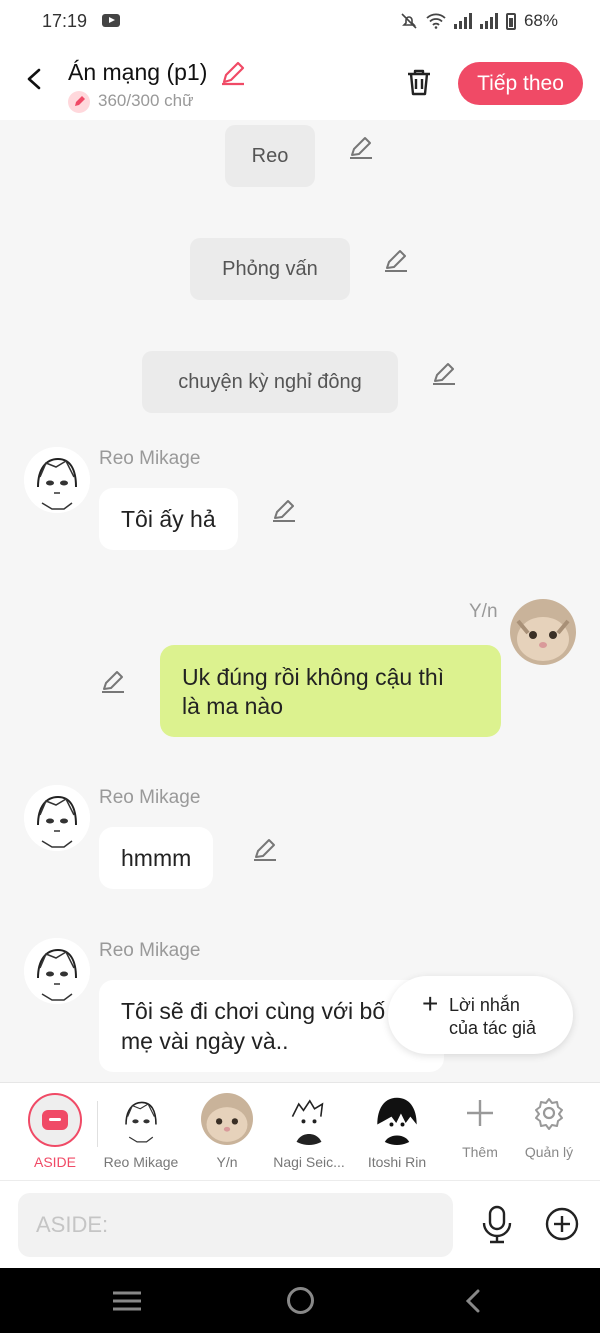 This screenshot has width=600, height=1333. What do you see at coordinates (493, 1028) in the screenshot?
I see `author-note-label: của tác giả` at bounding box center [493, 1028].